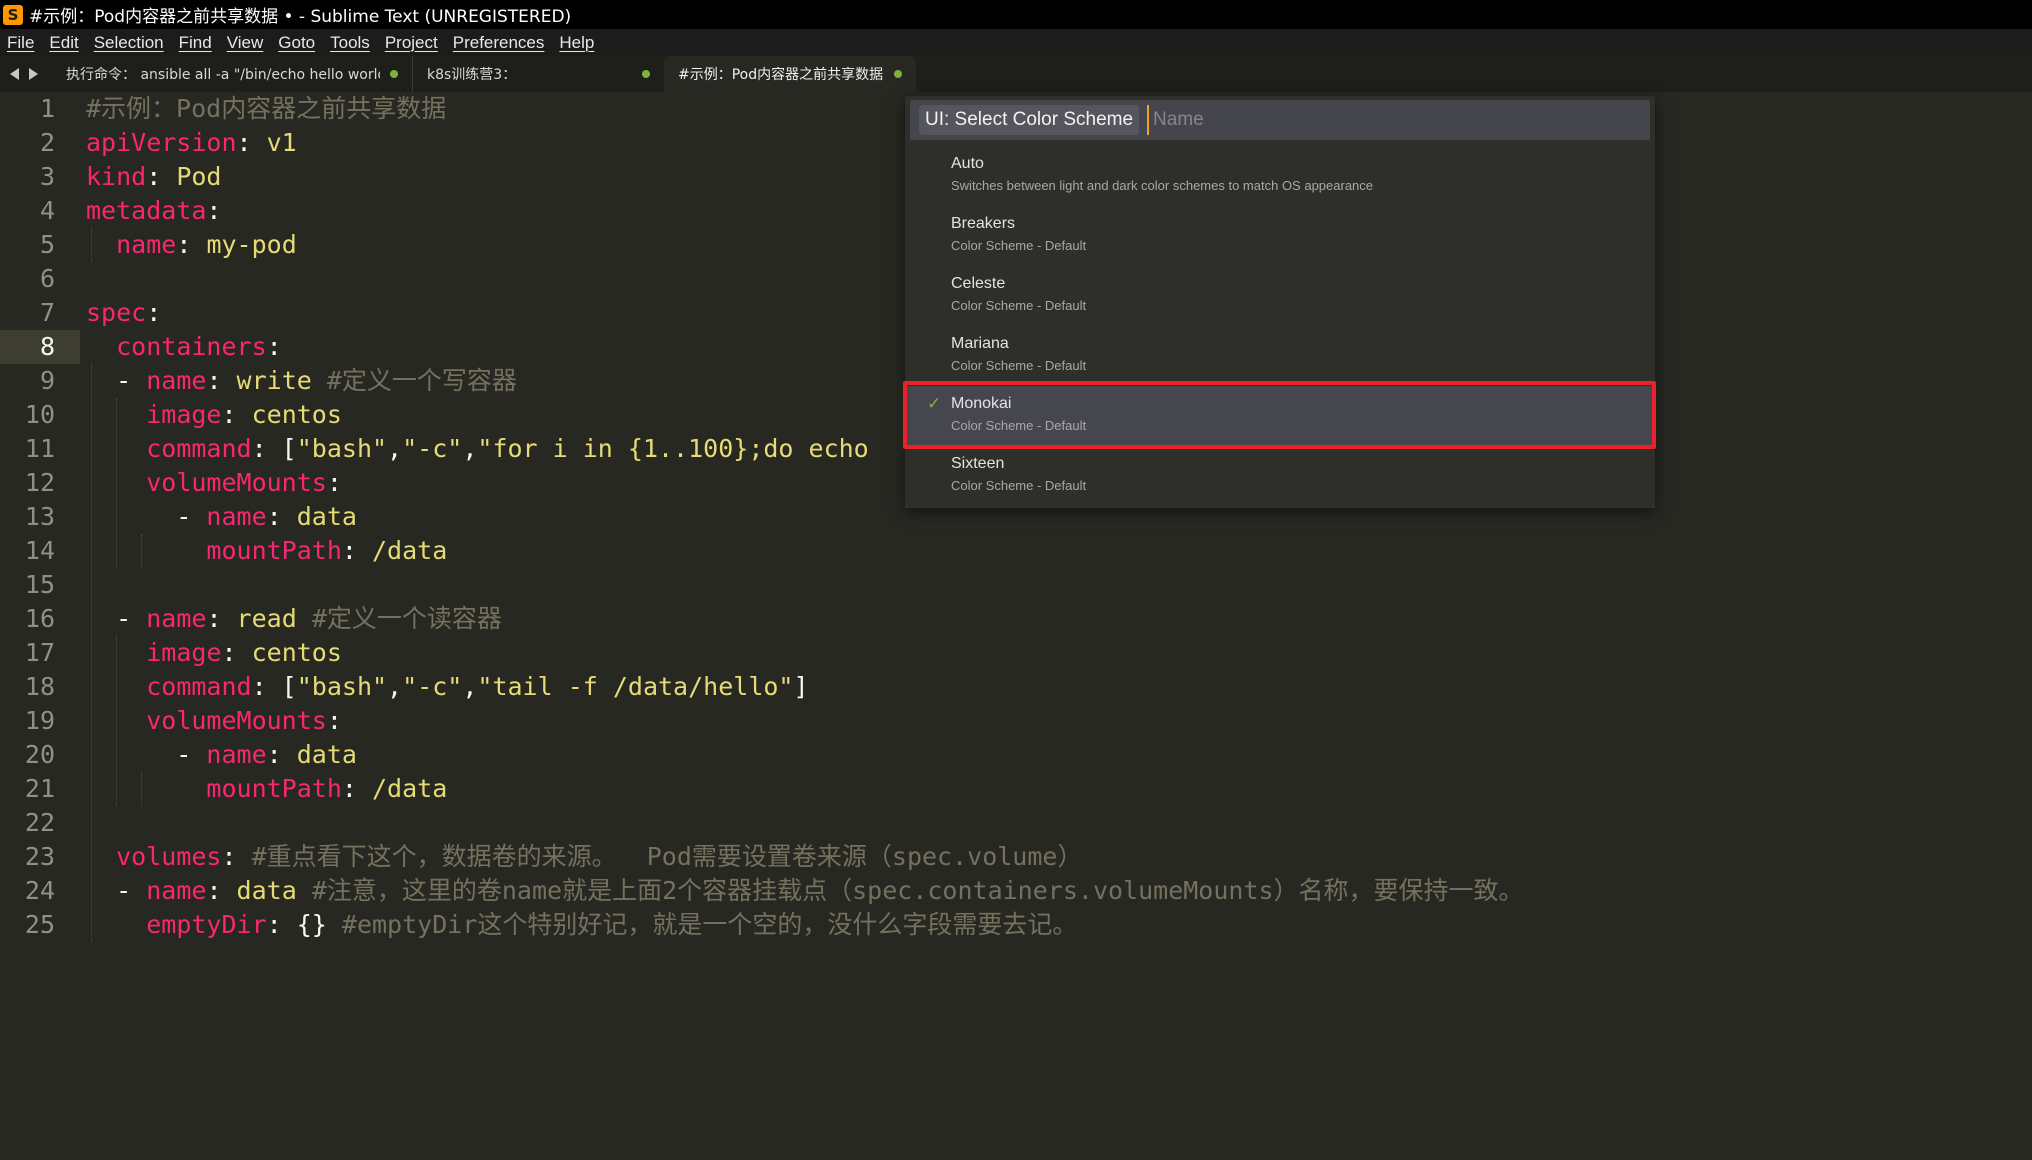 The image size is (2032, 1160). What do you see at coordinates (1280, 416) in the screenshot?
I see `color-scheme-option-monokai: ✓ Monokai Color Scheme - Default` at bounding box center [1280, 416].